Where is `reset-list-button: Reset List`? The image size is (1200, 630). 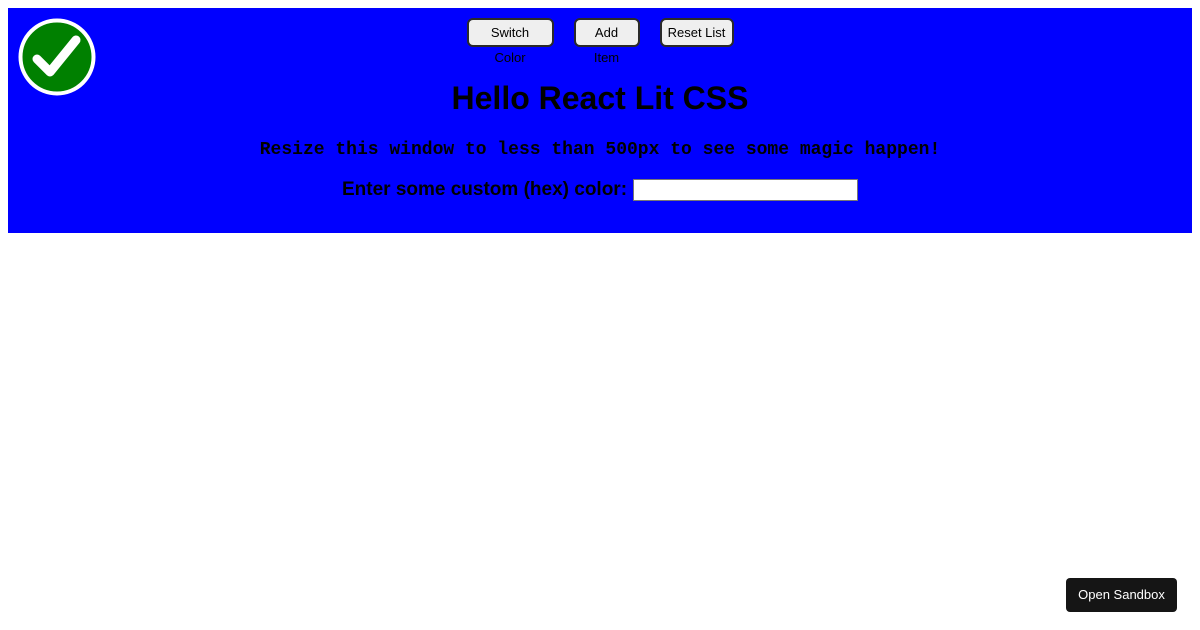 reset-list-button: Reset List is located at coordinates (696, 32).